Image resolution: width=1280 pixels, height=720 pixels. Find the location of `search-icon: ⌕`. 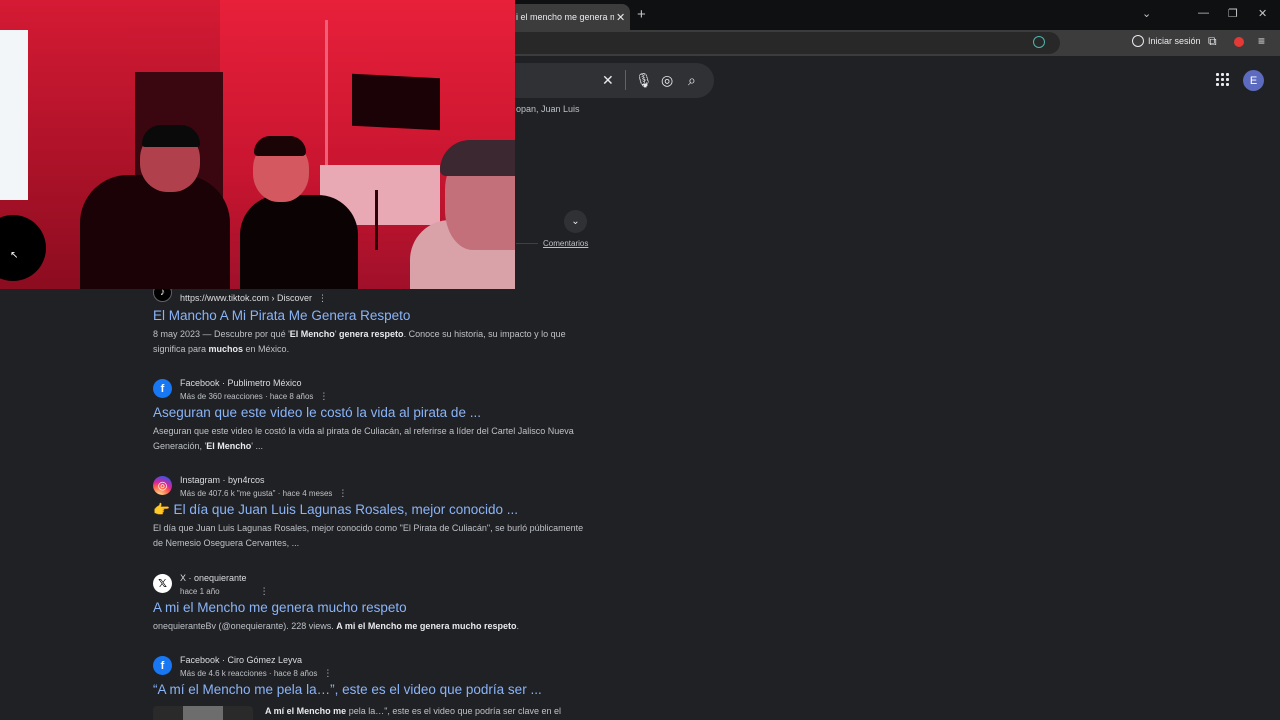

search-icon: ⌕ is located at coordinates (692, 80).